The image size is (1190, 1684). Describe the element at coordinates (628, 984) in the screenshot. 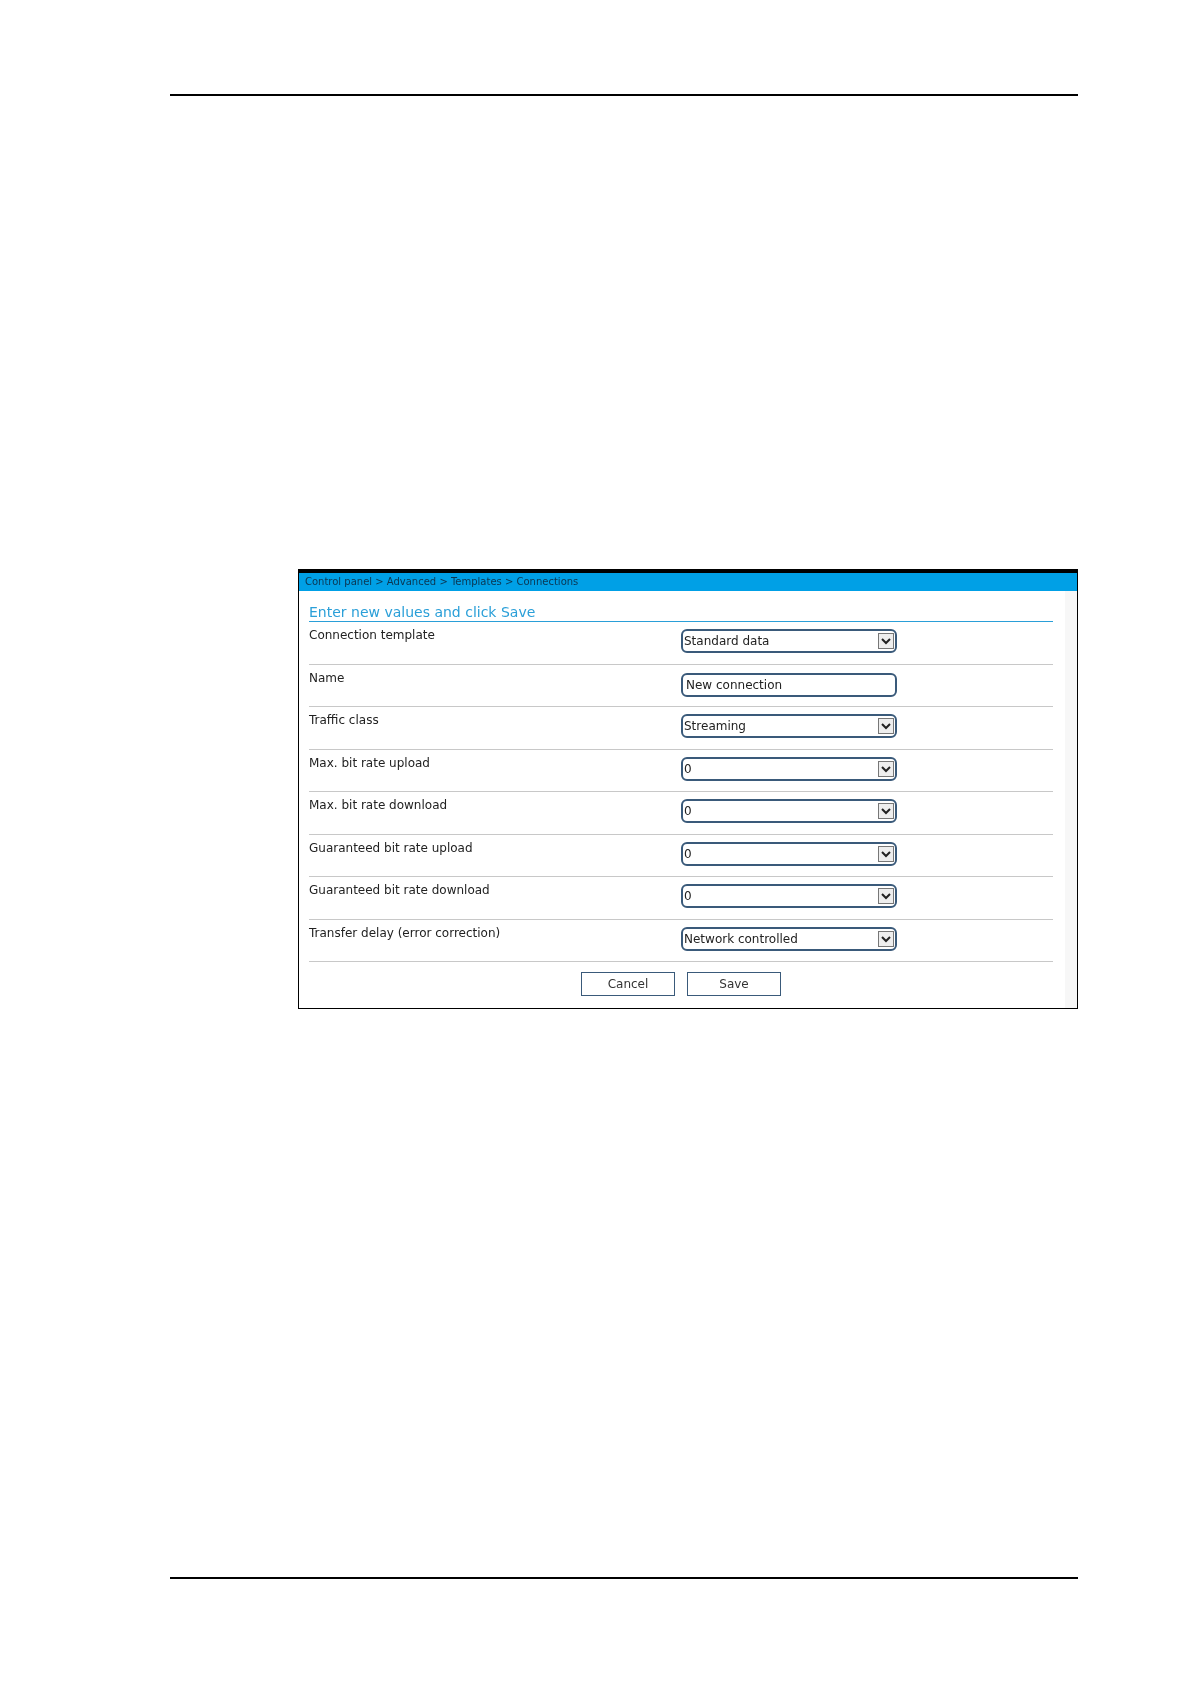

I see `form-button: Cancel` at that location.